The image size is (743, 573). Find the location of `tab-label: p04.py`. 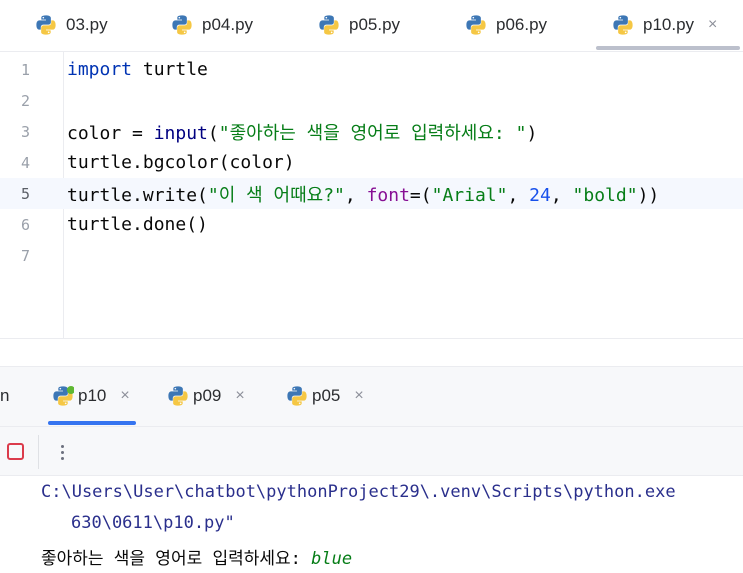

tab-label: p04.py is located at coordinates (228, 24).